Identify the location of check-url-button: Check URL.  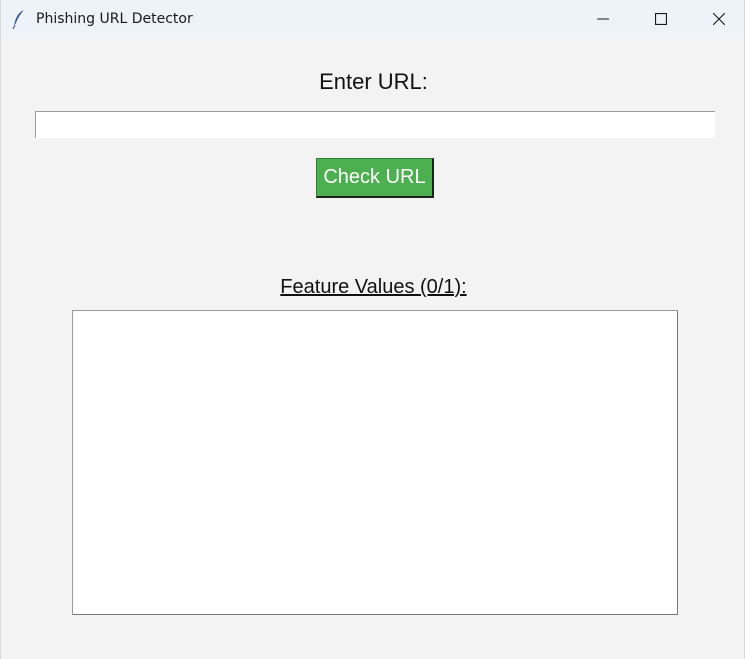
(375, 178).